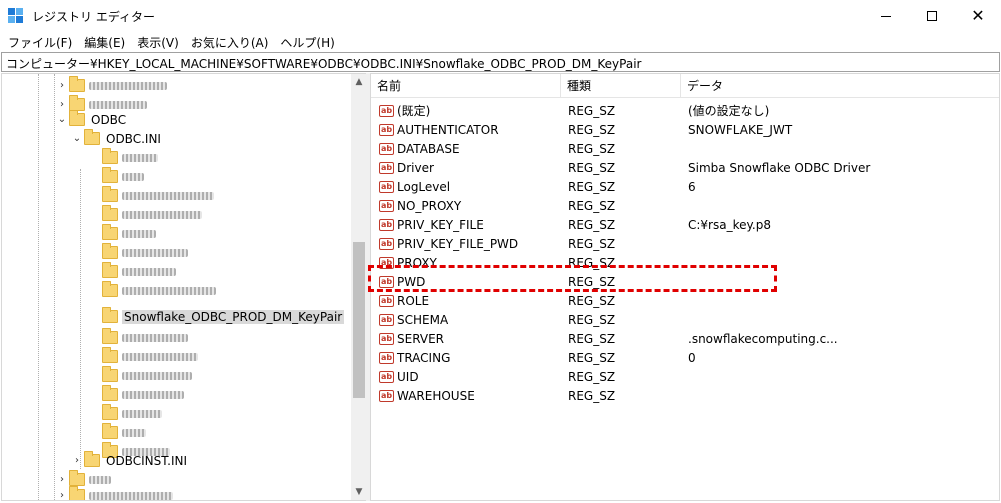 The height and width of the screenshot is (503, 1001). Describe the element at coordinates (423, 319) in the screenshot. I see `value-name: SCHEMA` at that location.